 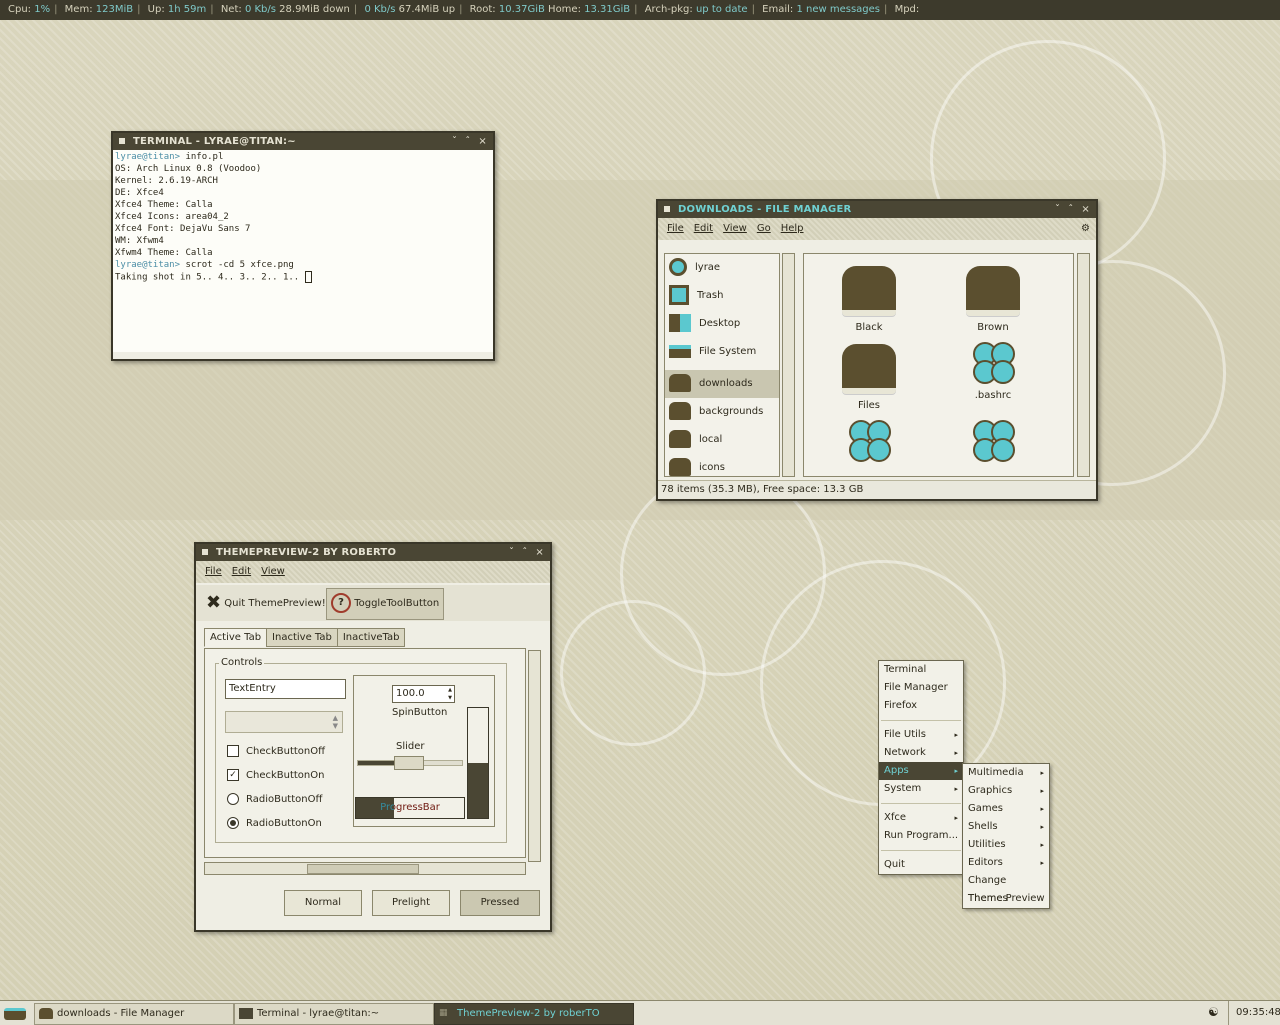 I want to click on menu-item-theme-preview: Theme Preview, so click(x=1006, y=899).